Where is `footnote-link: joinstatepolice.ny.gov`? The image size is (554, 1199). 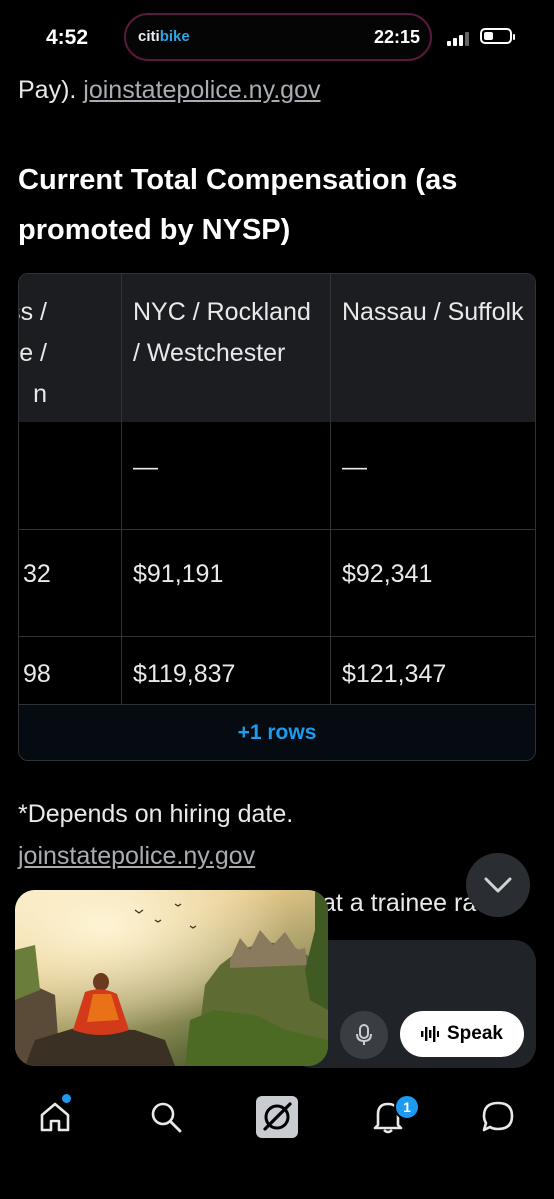
footnote-link: joinstatepolice.ny.gov is located at coordinates (155, 856).